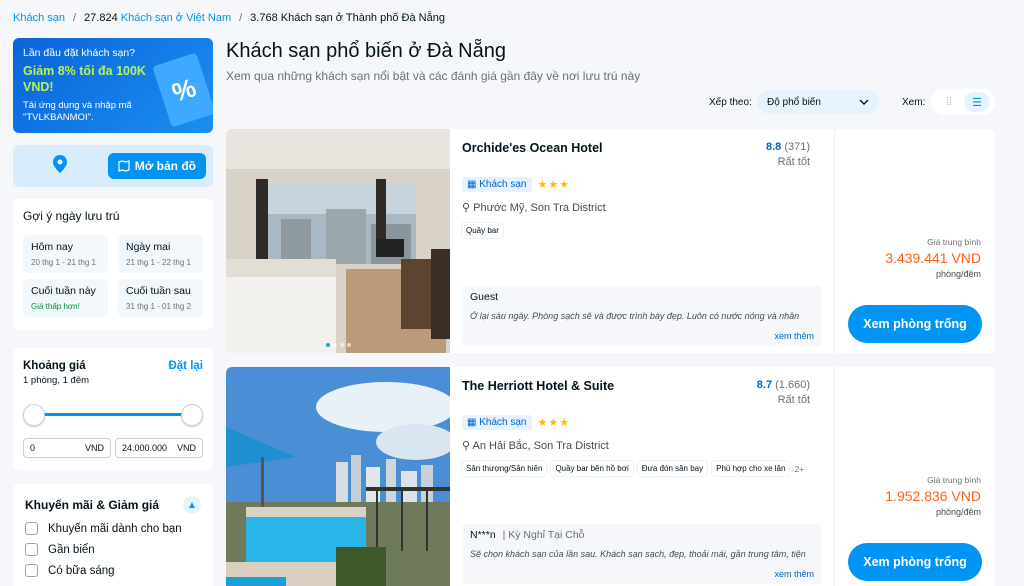 The width and height of the screenshot is (1024, 586). I want to click on promo-line3: Tải ứng dụng và nhập mã "TVLKBANMOI"., so click(77, 111).